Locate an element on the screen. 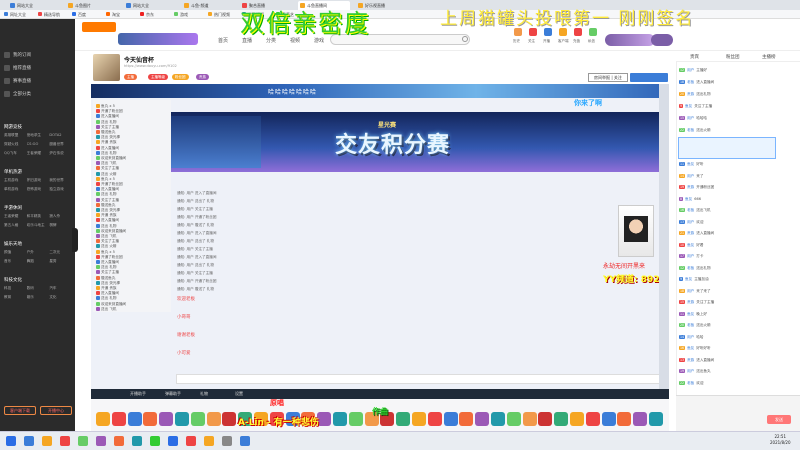 This screenshot has height=450, width=800. sidebar-category-link: 第五人格 is located at coordinates (15, 225).